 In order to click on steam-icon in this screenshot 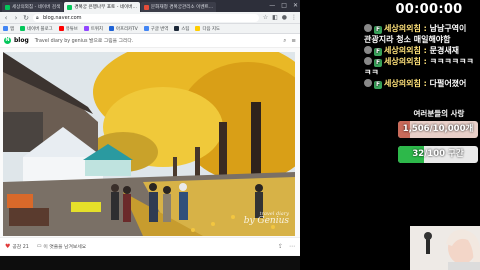, I will do `click(177, 28)`.